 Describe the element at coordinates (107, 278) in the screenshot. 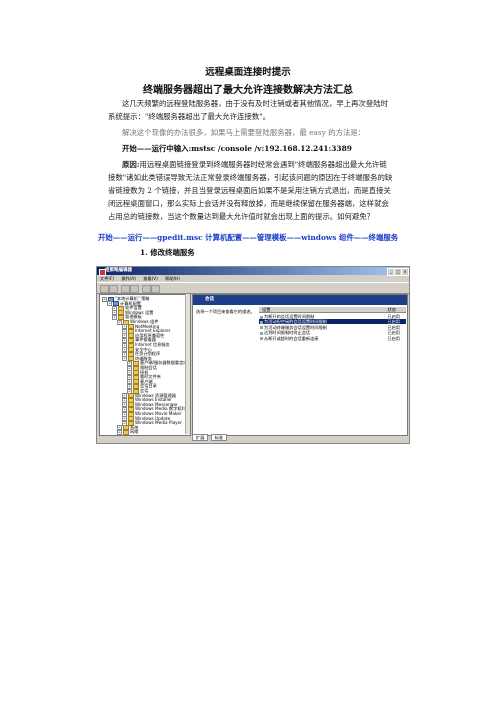

I see `menu-file: 文件(F)` at that location.